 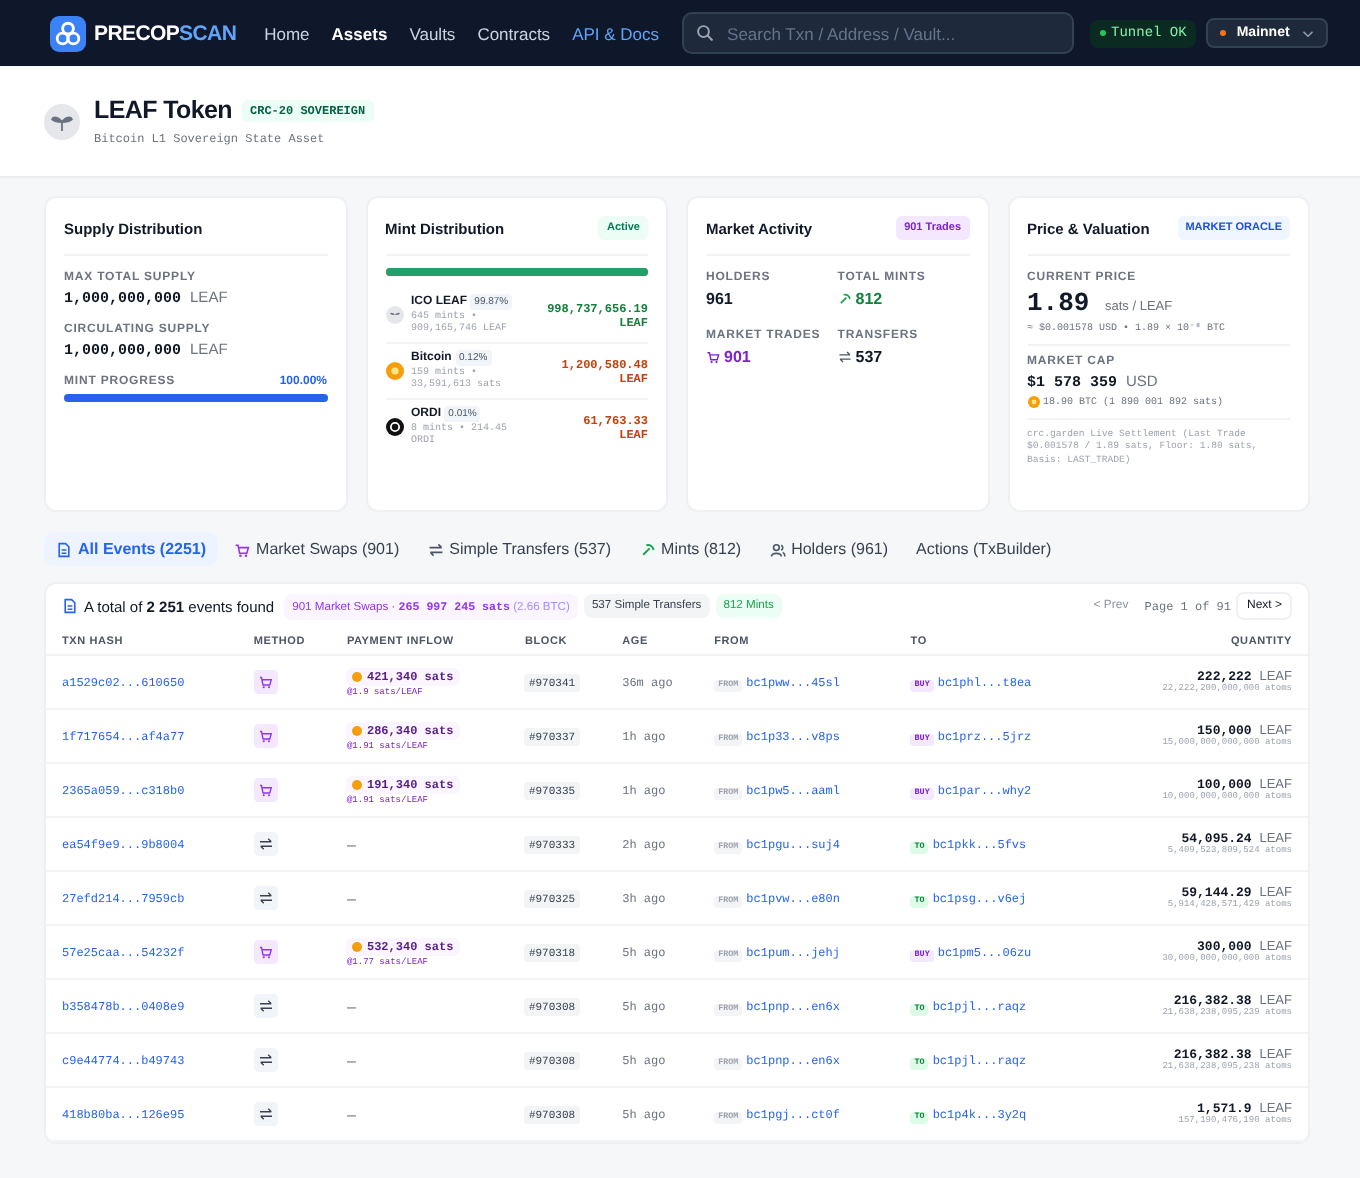 I want to click on filter-tab: Holders (961), so click(x=829, y=549).